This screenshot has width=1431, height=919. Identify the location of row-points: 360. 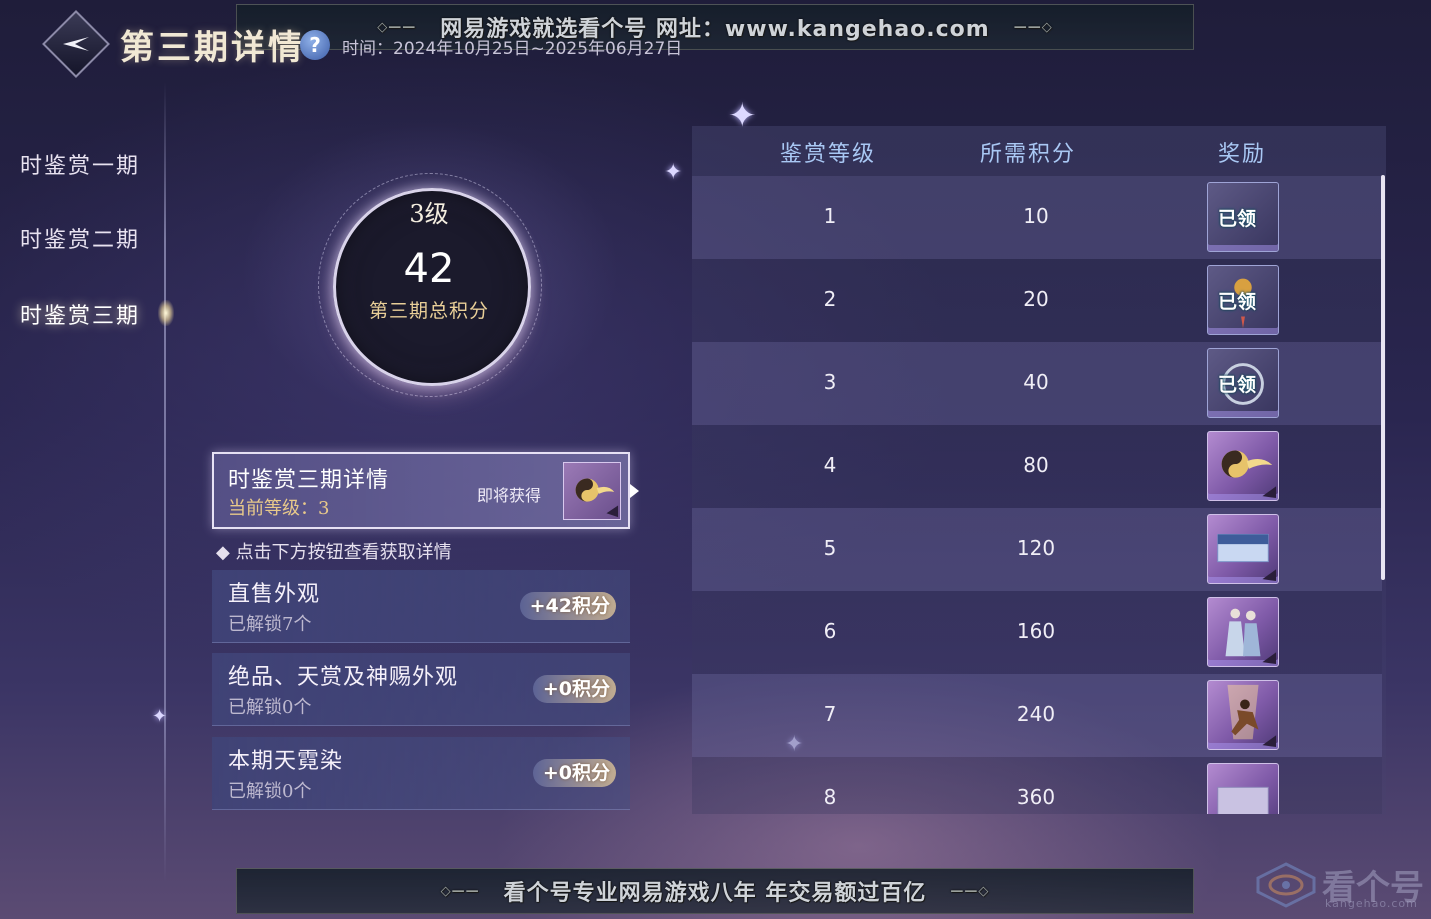
(1036, 797).